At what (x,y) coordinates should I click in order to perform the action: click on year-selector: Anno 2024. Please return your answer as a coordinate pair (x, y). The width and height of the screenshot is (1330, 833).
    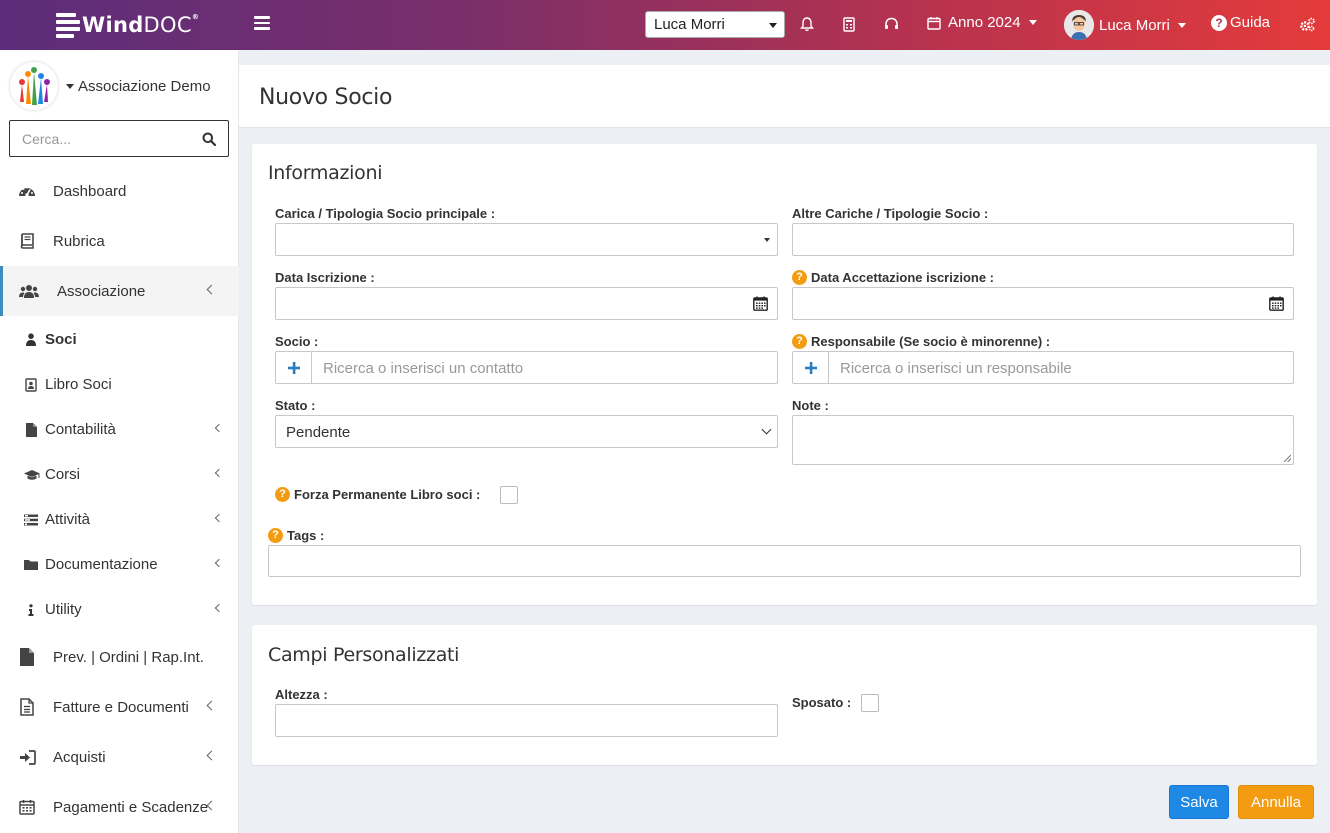
    Looking at the image, I should click on (982, 22).